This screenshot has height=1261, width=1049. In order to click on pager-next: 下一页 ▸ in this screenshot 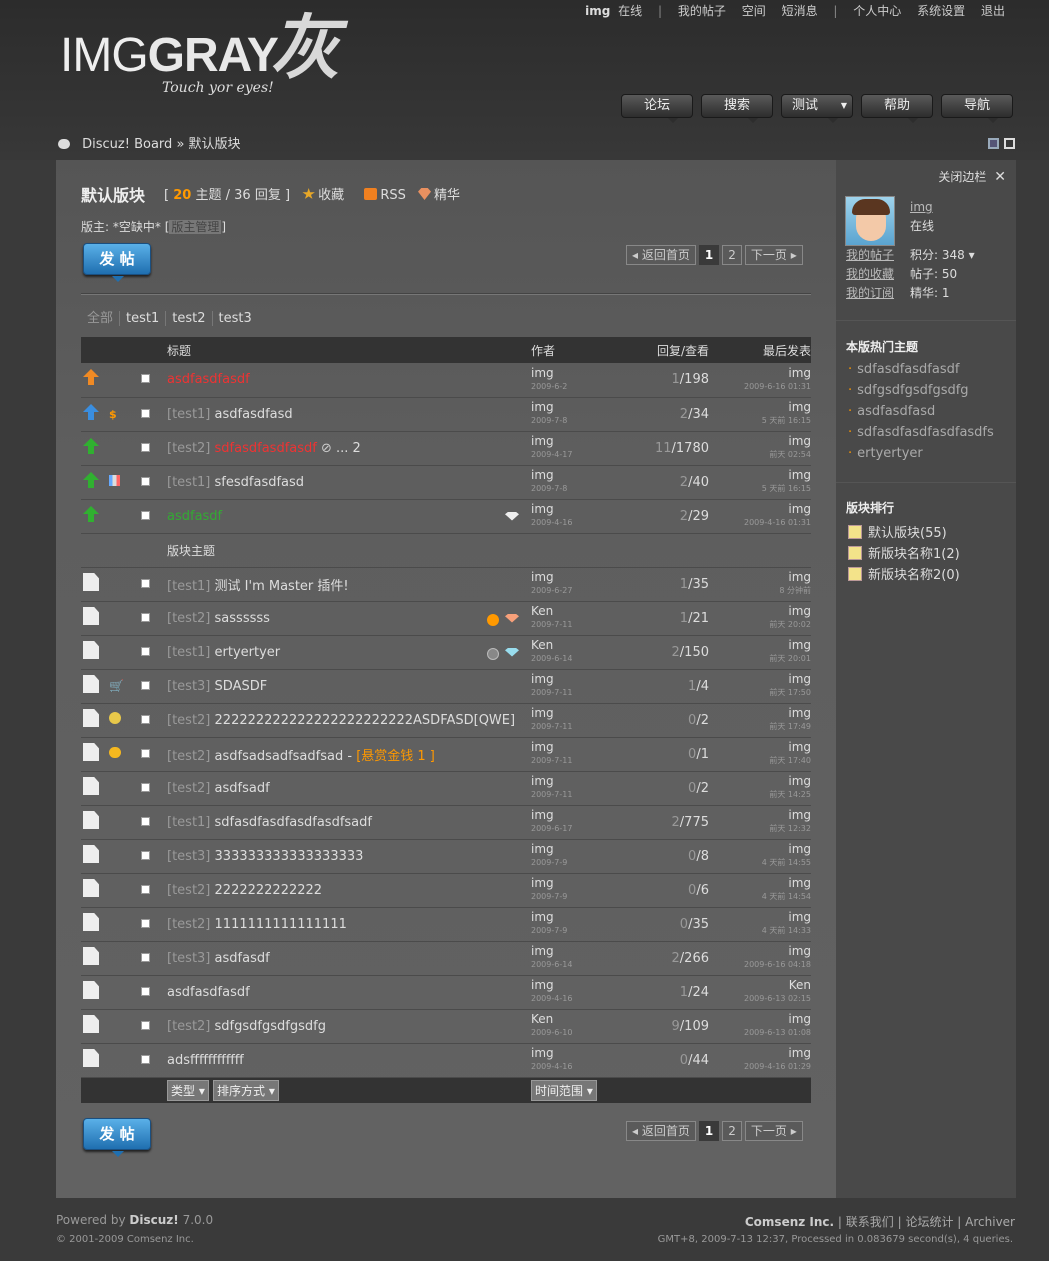, I will do `click(773, 1131)`.